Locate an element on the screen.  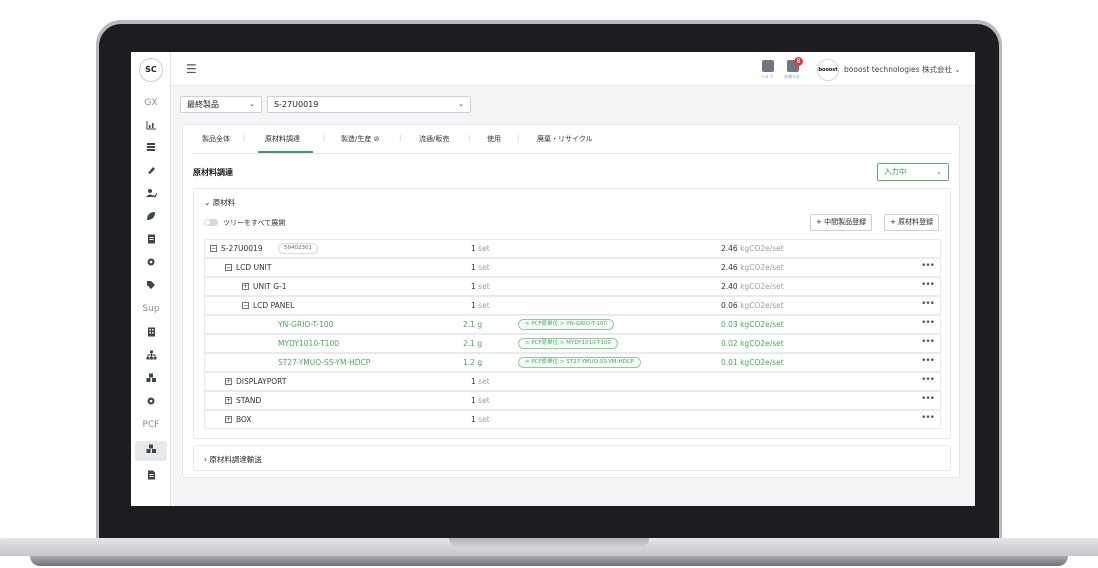
tab-distribution: 流通/販売 is located at coordinates (434, 139).